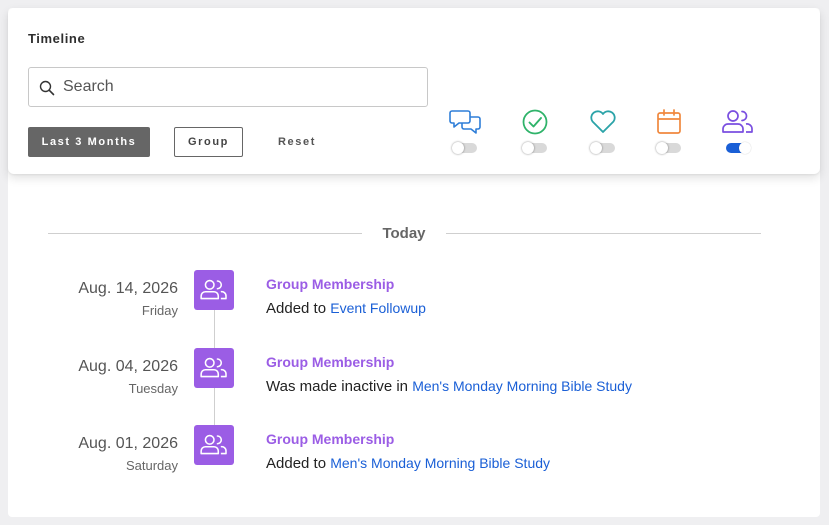  I want to click on events-toggle, so click(668, 148).